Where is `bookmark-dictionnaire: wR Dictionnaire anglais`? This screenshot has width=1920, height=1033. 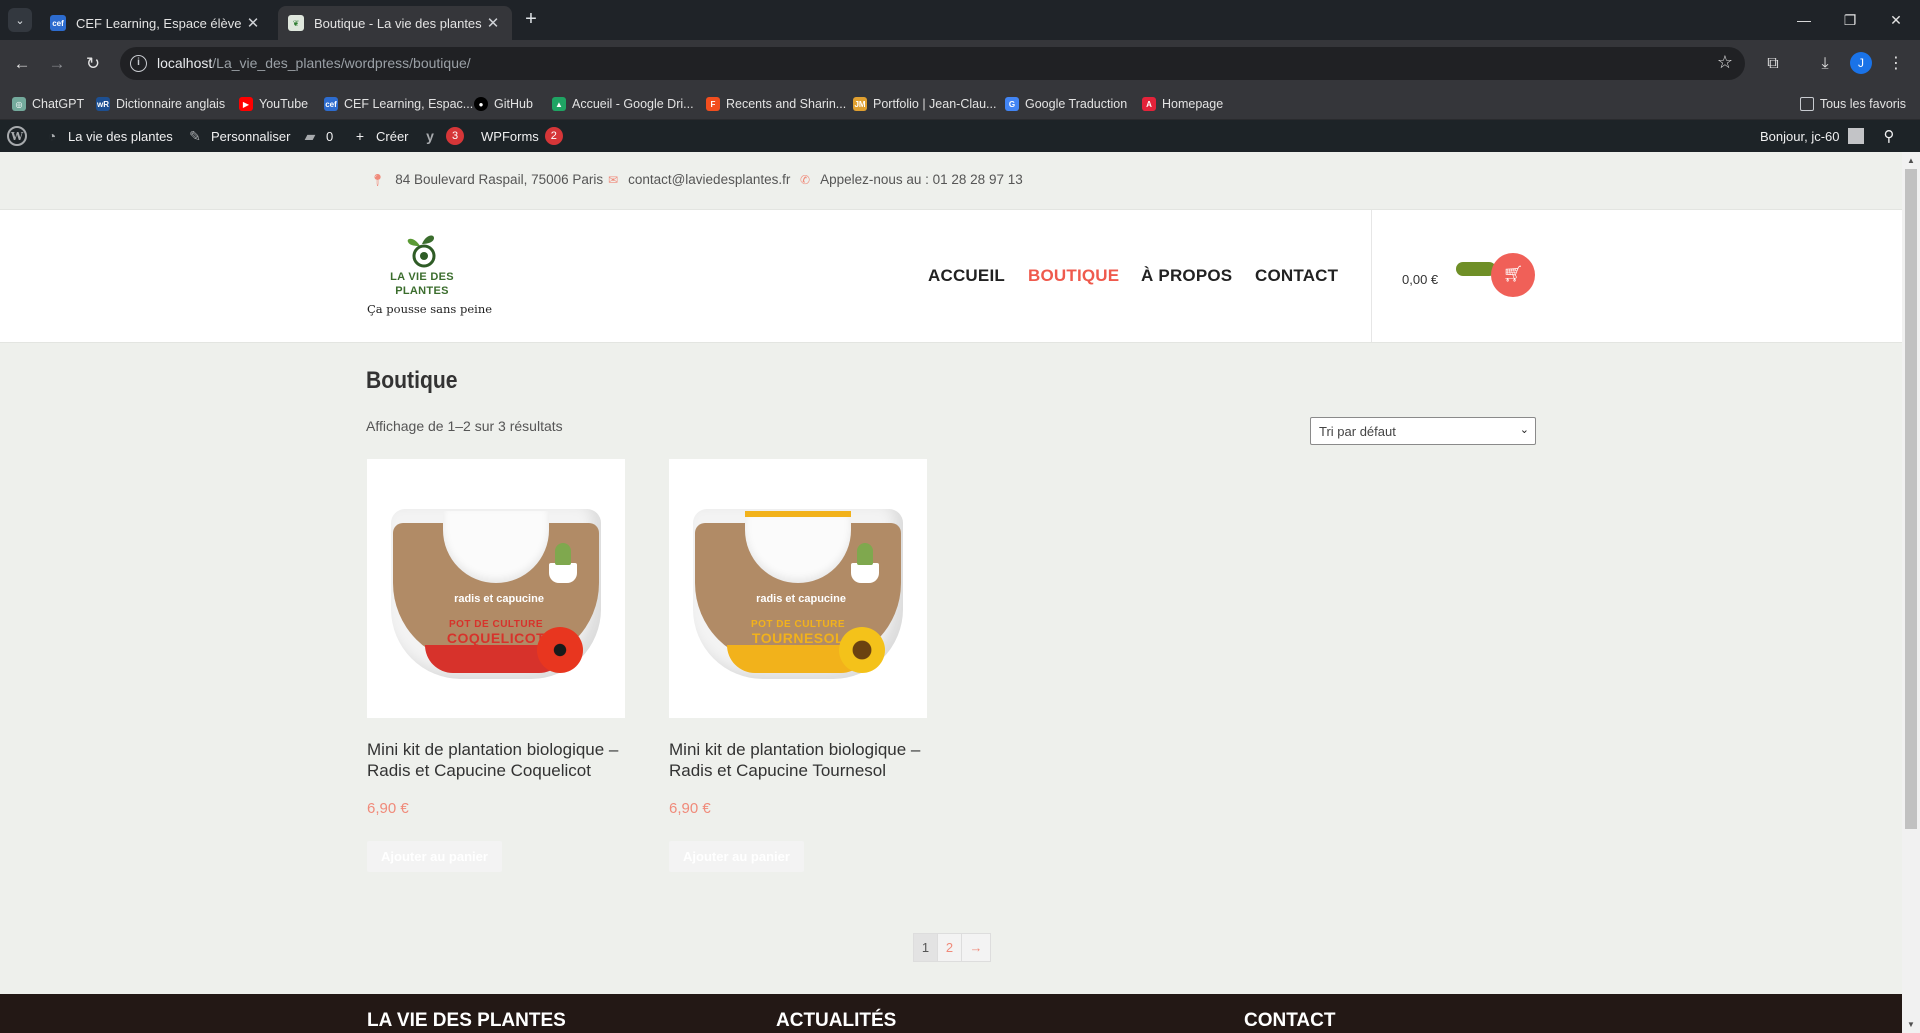 bookmark-dictionnaire: wR Dictionnaire anglais is located at coordinates (160, 104).